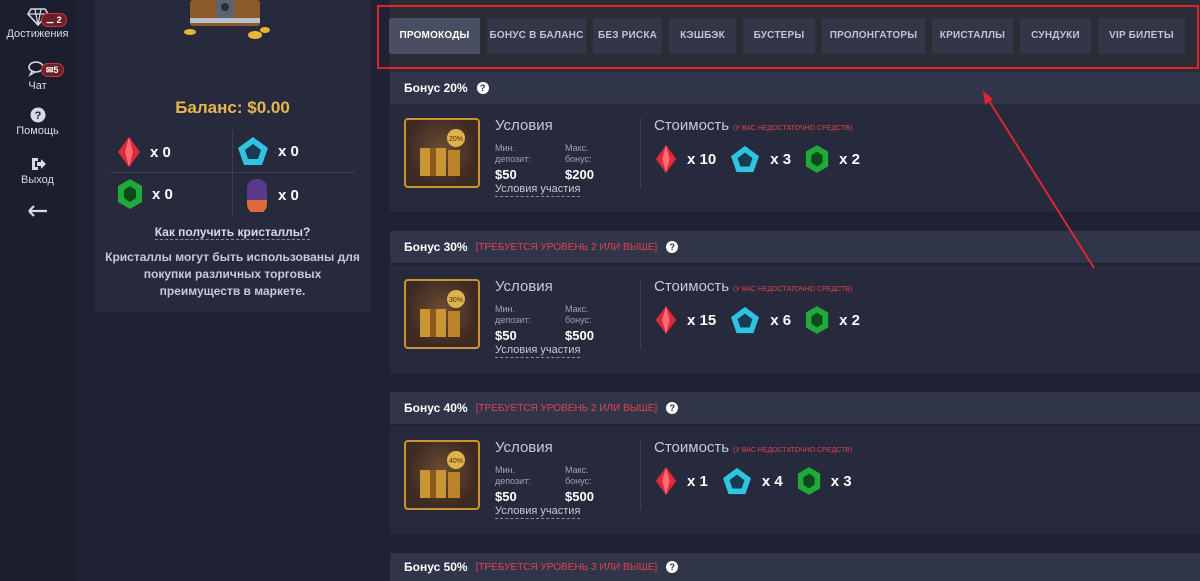  I want to click on chat-count: 5, so click(56, 70).